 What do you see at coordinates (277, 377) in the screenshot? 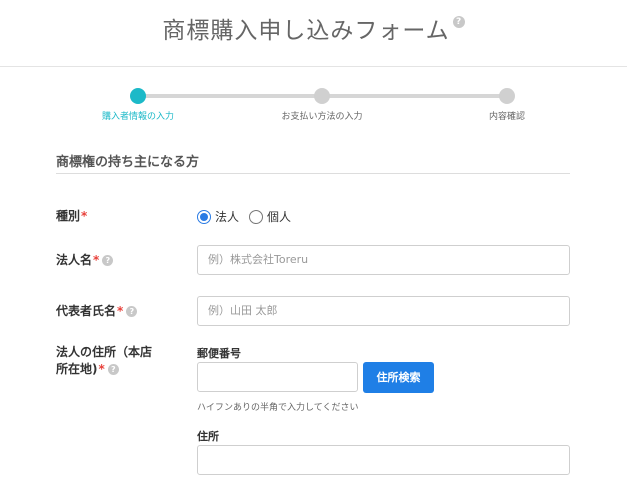
I see `postal-code-input` at bounding box center [277, 377].